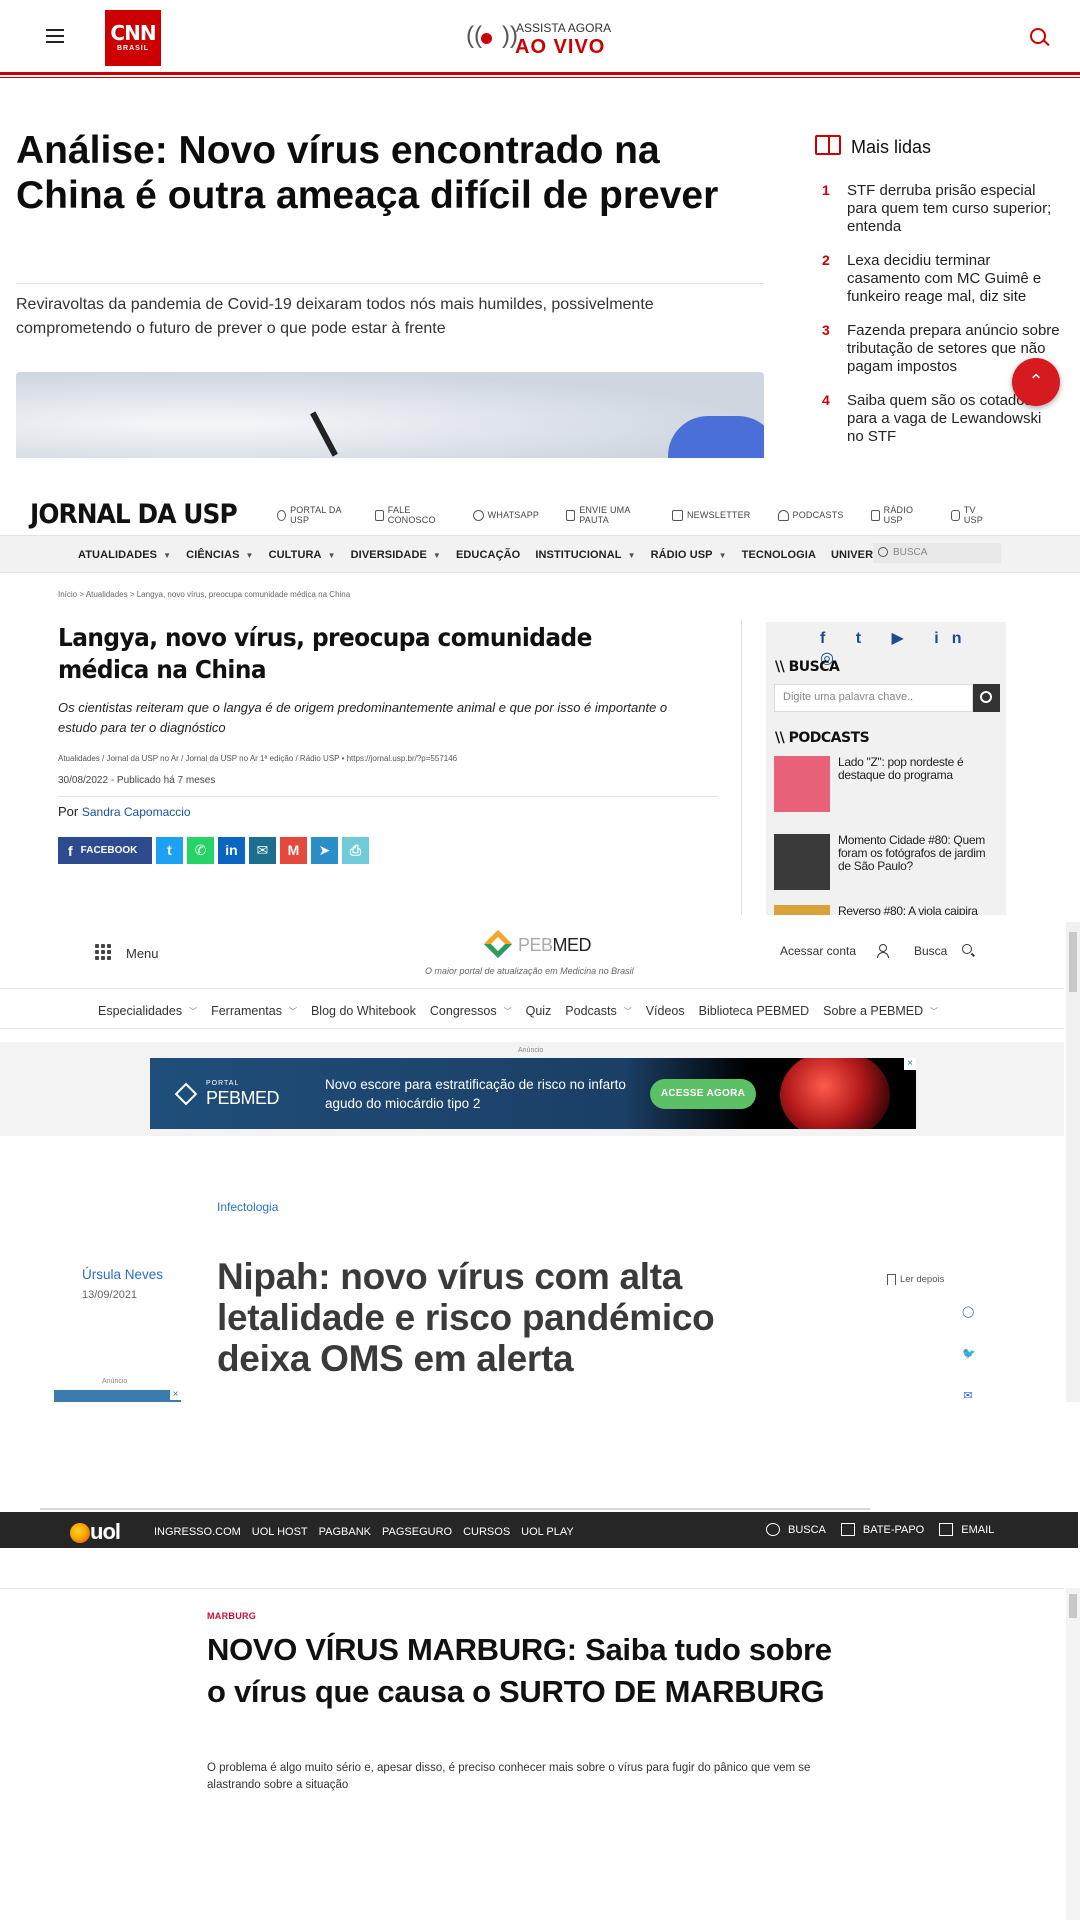  Describe the element at coordinates (918, 910) in the screenshot. I see `podcast-title: Reverso #80: A viola caipira` at that location.